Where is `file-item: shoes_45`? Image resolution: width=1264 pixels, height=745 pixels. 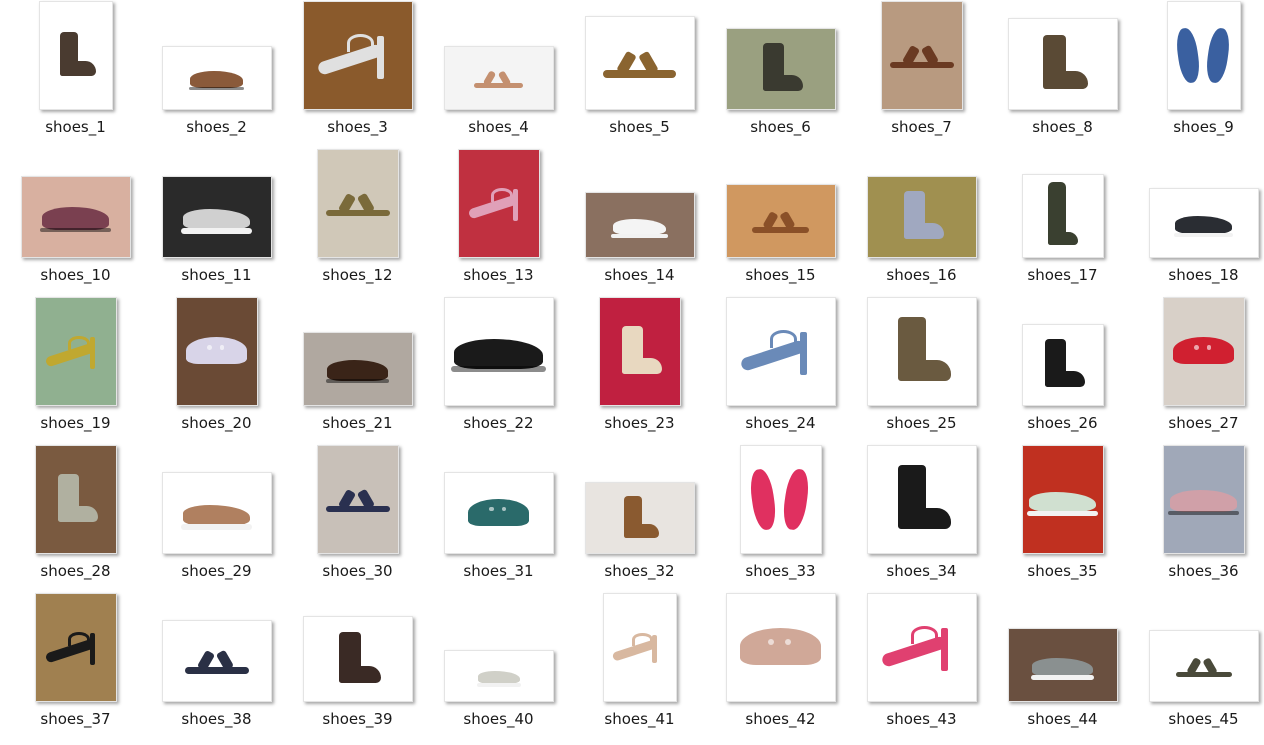
file-item: shoes_45 is located at coordinates (1198, 666).